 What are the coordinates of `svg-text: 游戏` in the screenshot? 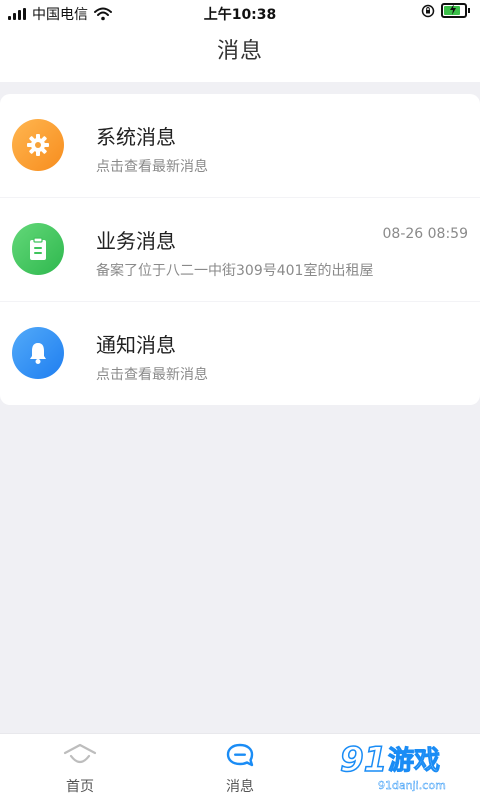 It's located at (414, 761).